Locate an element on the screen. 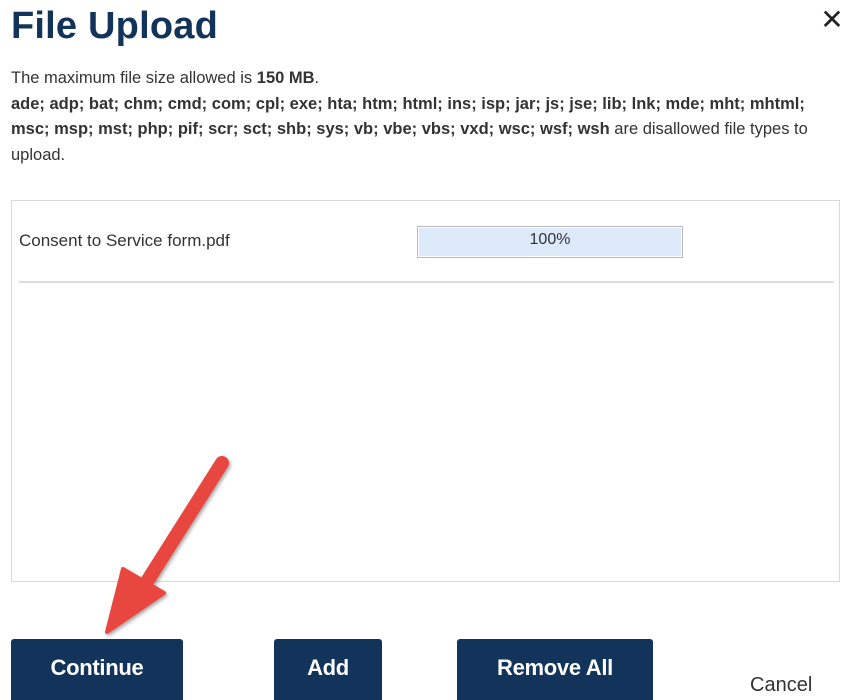 This screenshot has height=700, width=846. max-size-prefix: The maximum file size allowed is is located at coordinates (132, 78).